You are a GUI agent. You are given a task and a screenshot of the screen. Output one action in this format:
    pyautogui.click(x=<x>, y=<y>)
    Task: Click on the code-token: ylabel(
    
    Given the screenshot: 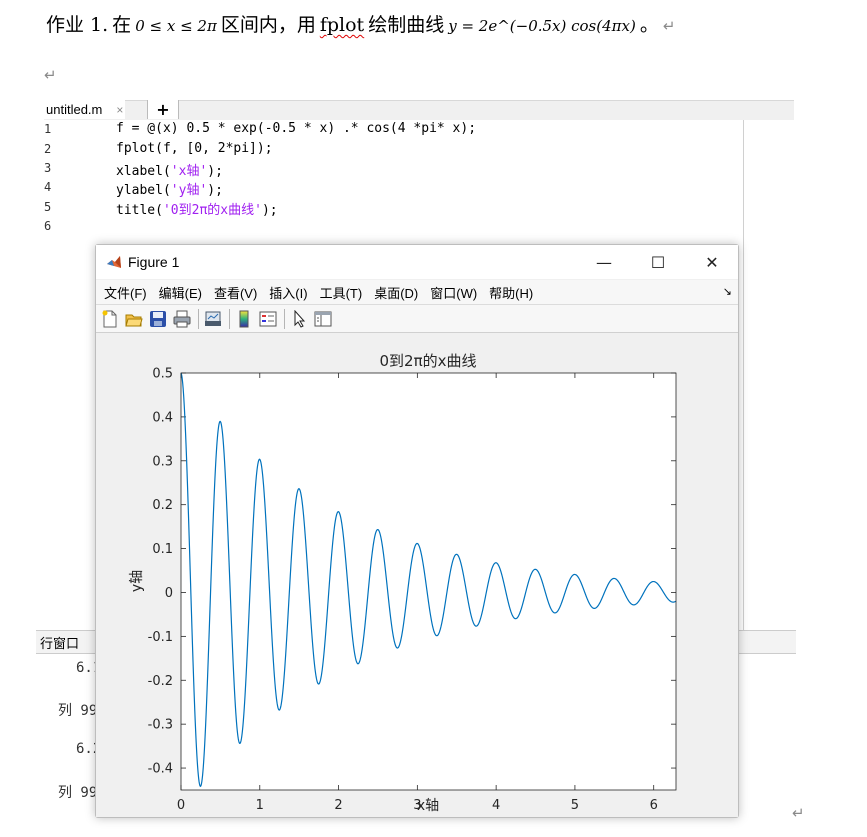 What is the action you would take?
    pyautogui.click(x=143, y=190)
    